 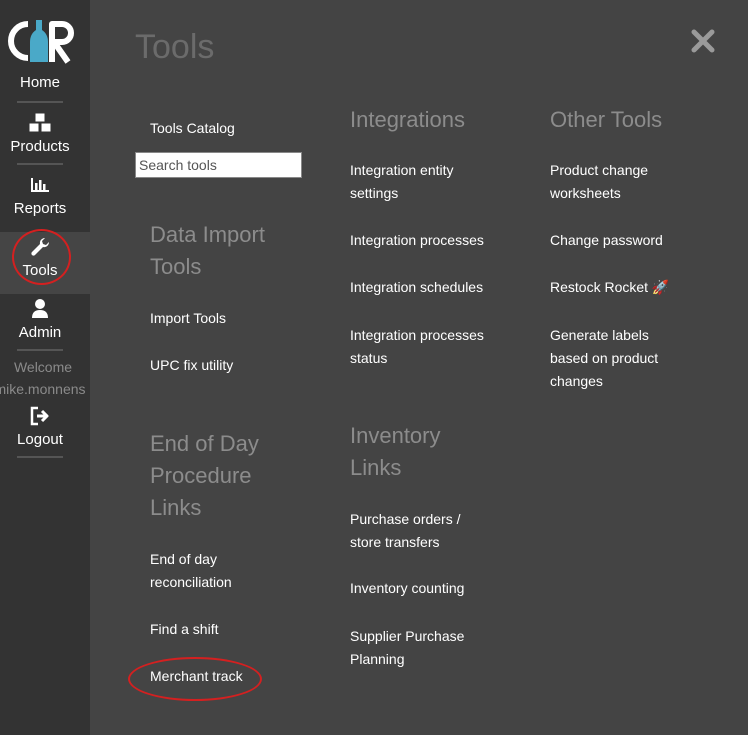 What do you see at coordinates (417, 335) in the screenshot?
I see `link-line: Integration processes` at bounding box center [417, 335].